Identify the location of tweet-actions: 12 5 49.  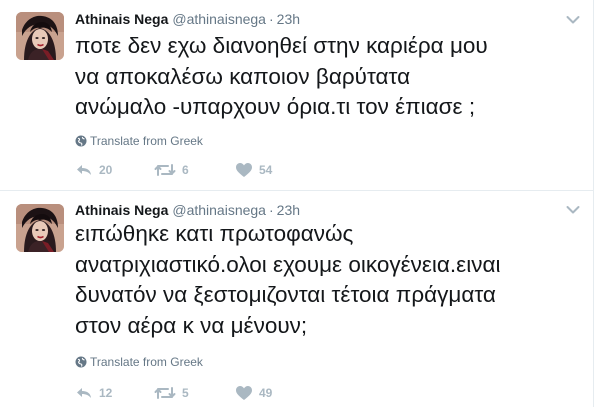
(225, 393).